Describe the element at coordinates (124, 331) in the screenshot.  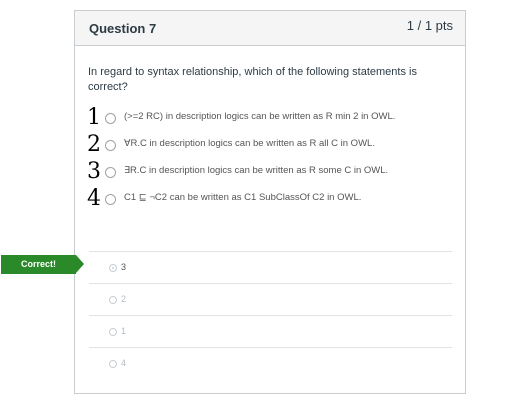
I see `answer-label: 1` at that location.